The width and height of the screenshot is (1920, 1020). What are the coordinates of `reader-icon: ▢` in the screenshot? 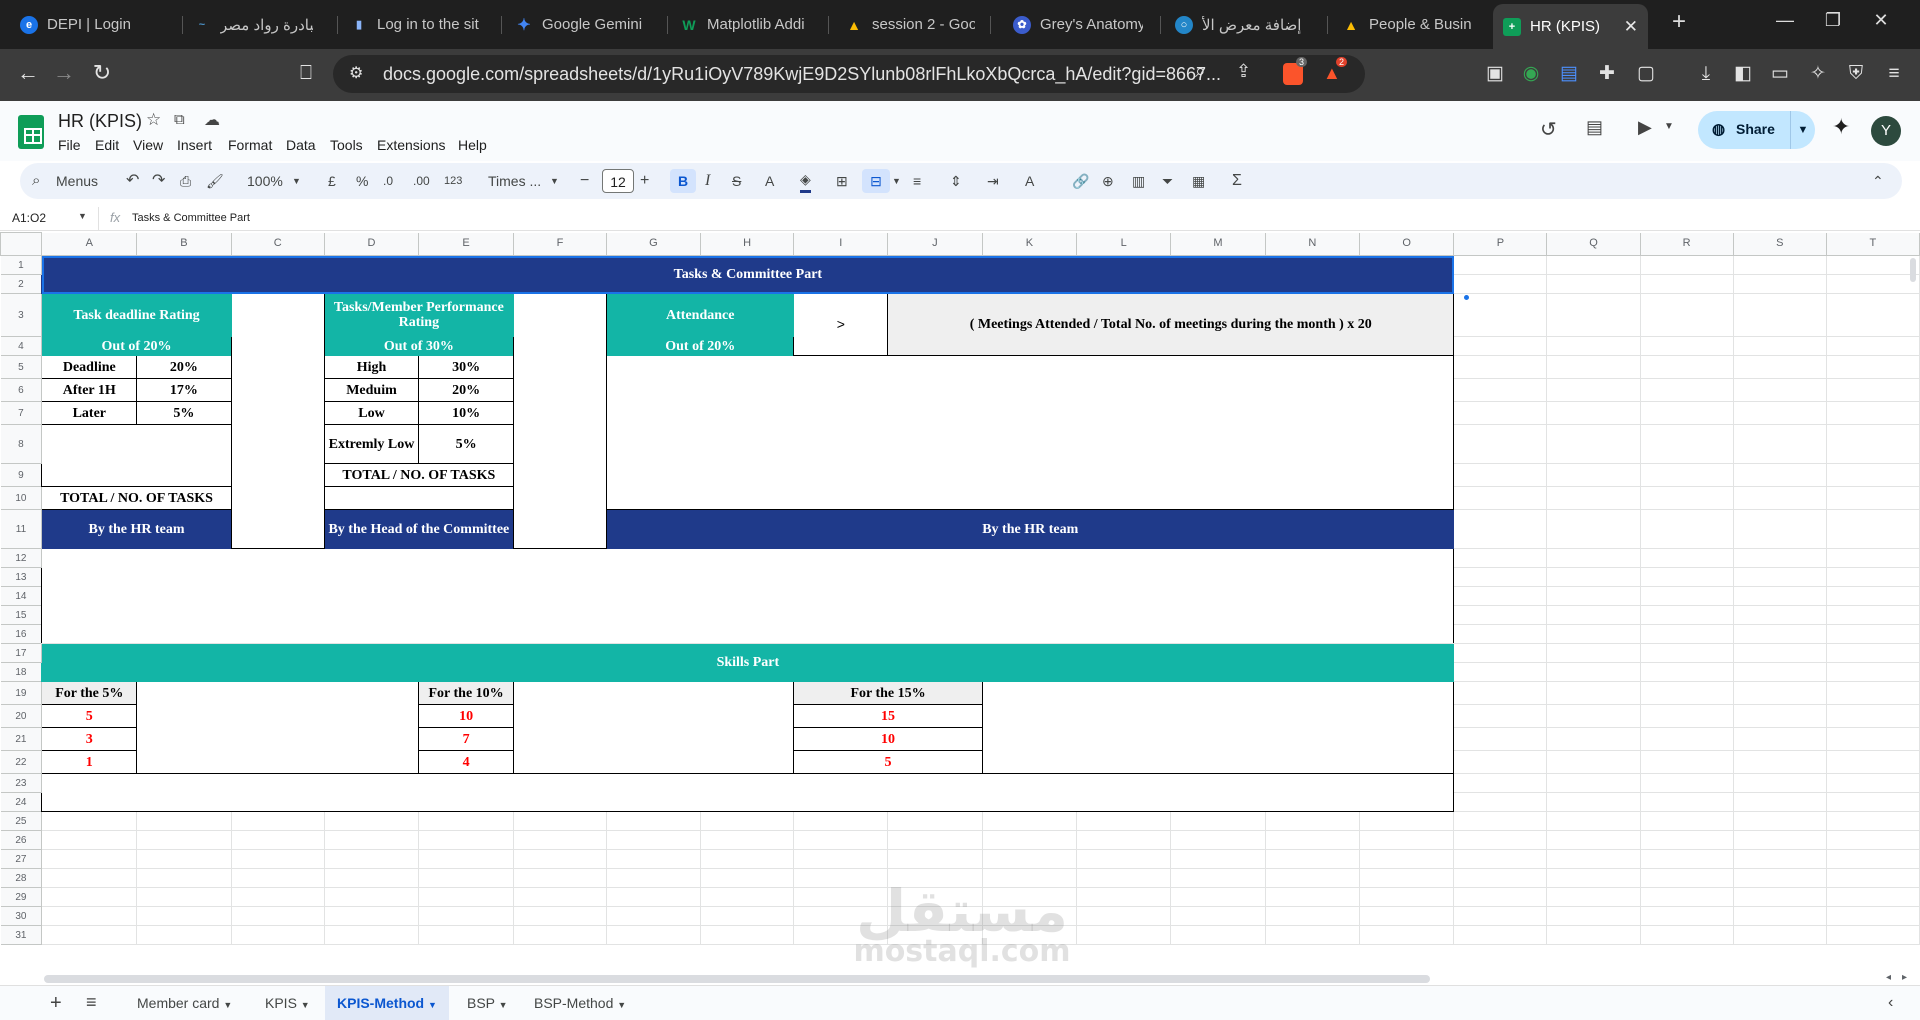 It's located at (1646, 74).